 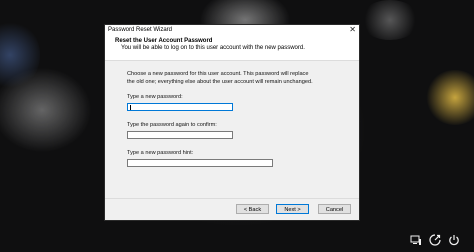 What do you see at coordinates (172, 125) in the screenshot?
I see `confirm-password-label: Type the password again to confirm:` at bounding box center [172, 125].